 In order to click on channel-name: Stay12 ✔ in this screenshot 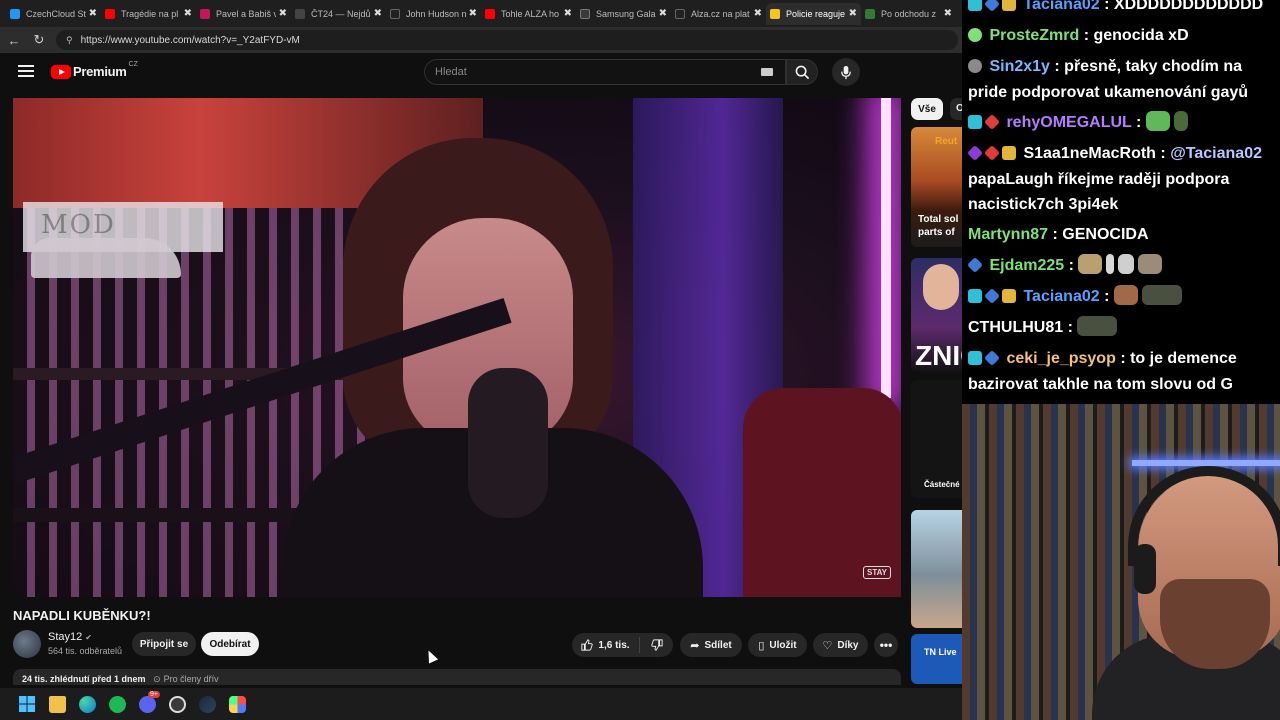, I will do `click(70, 637)`.